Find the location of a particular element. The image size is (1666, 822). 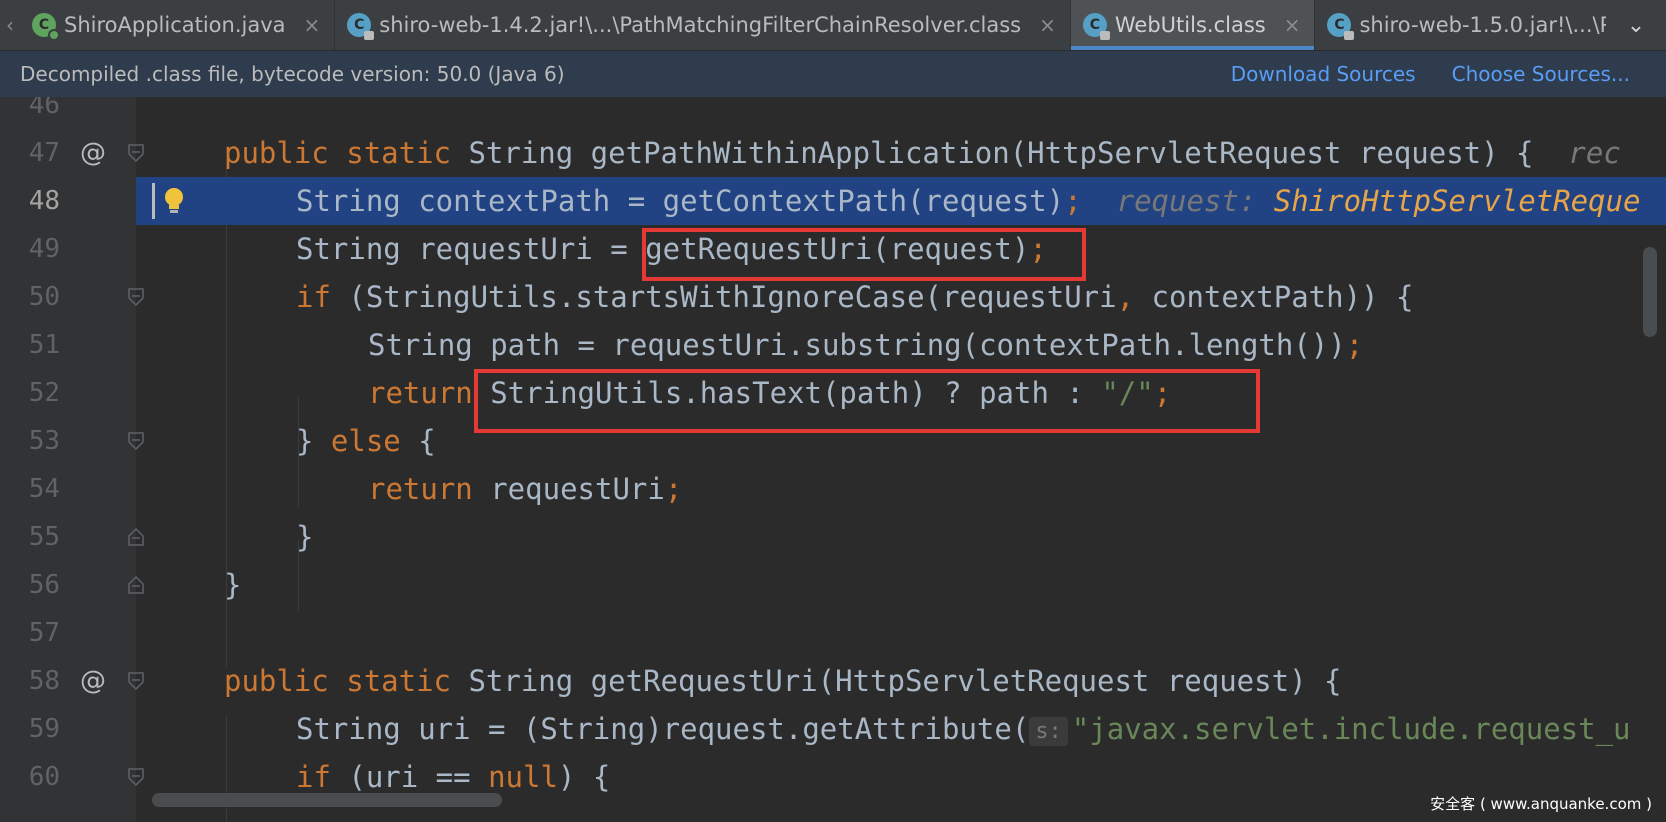

code-line: 55 } is located at coordinates (833, 537).